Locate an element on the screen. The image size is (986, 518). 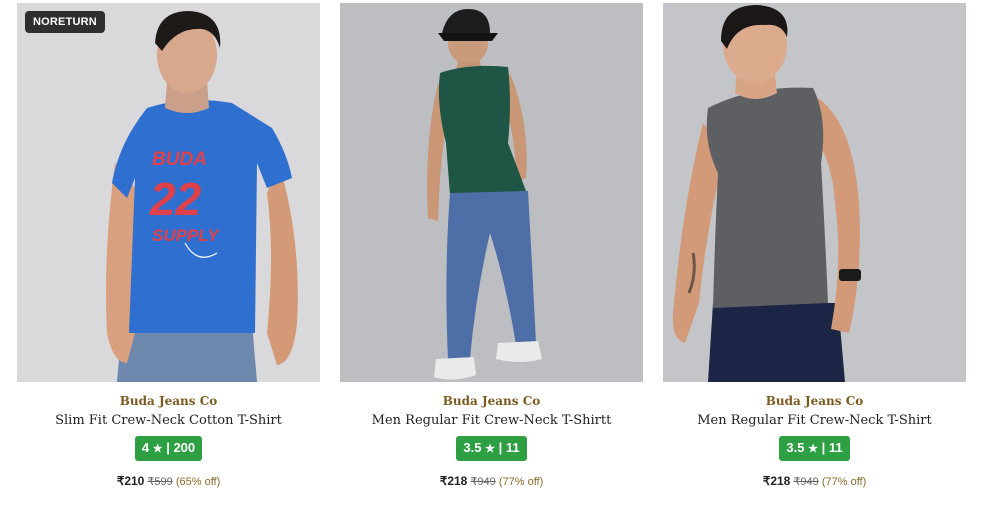
model-green-sleeveless-tshirt-icon is located at coordinates (484, 194).